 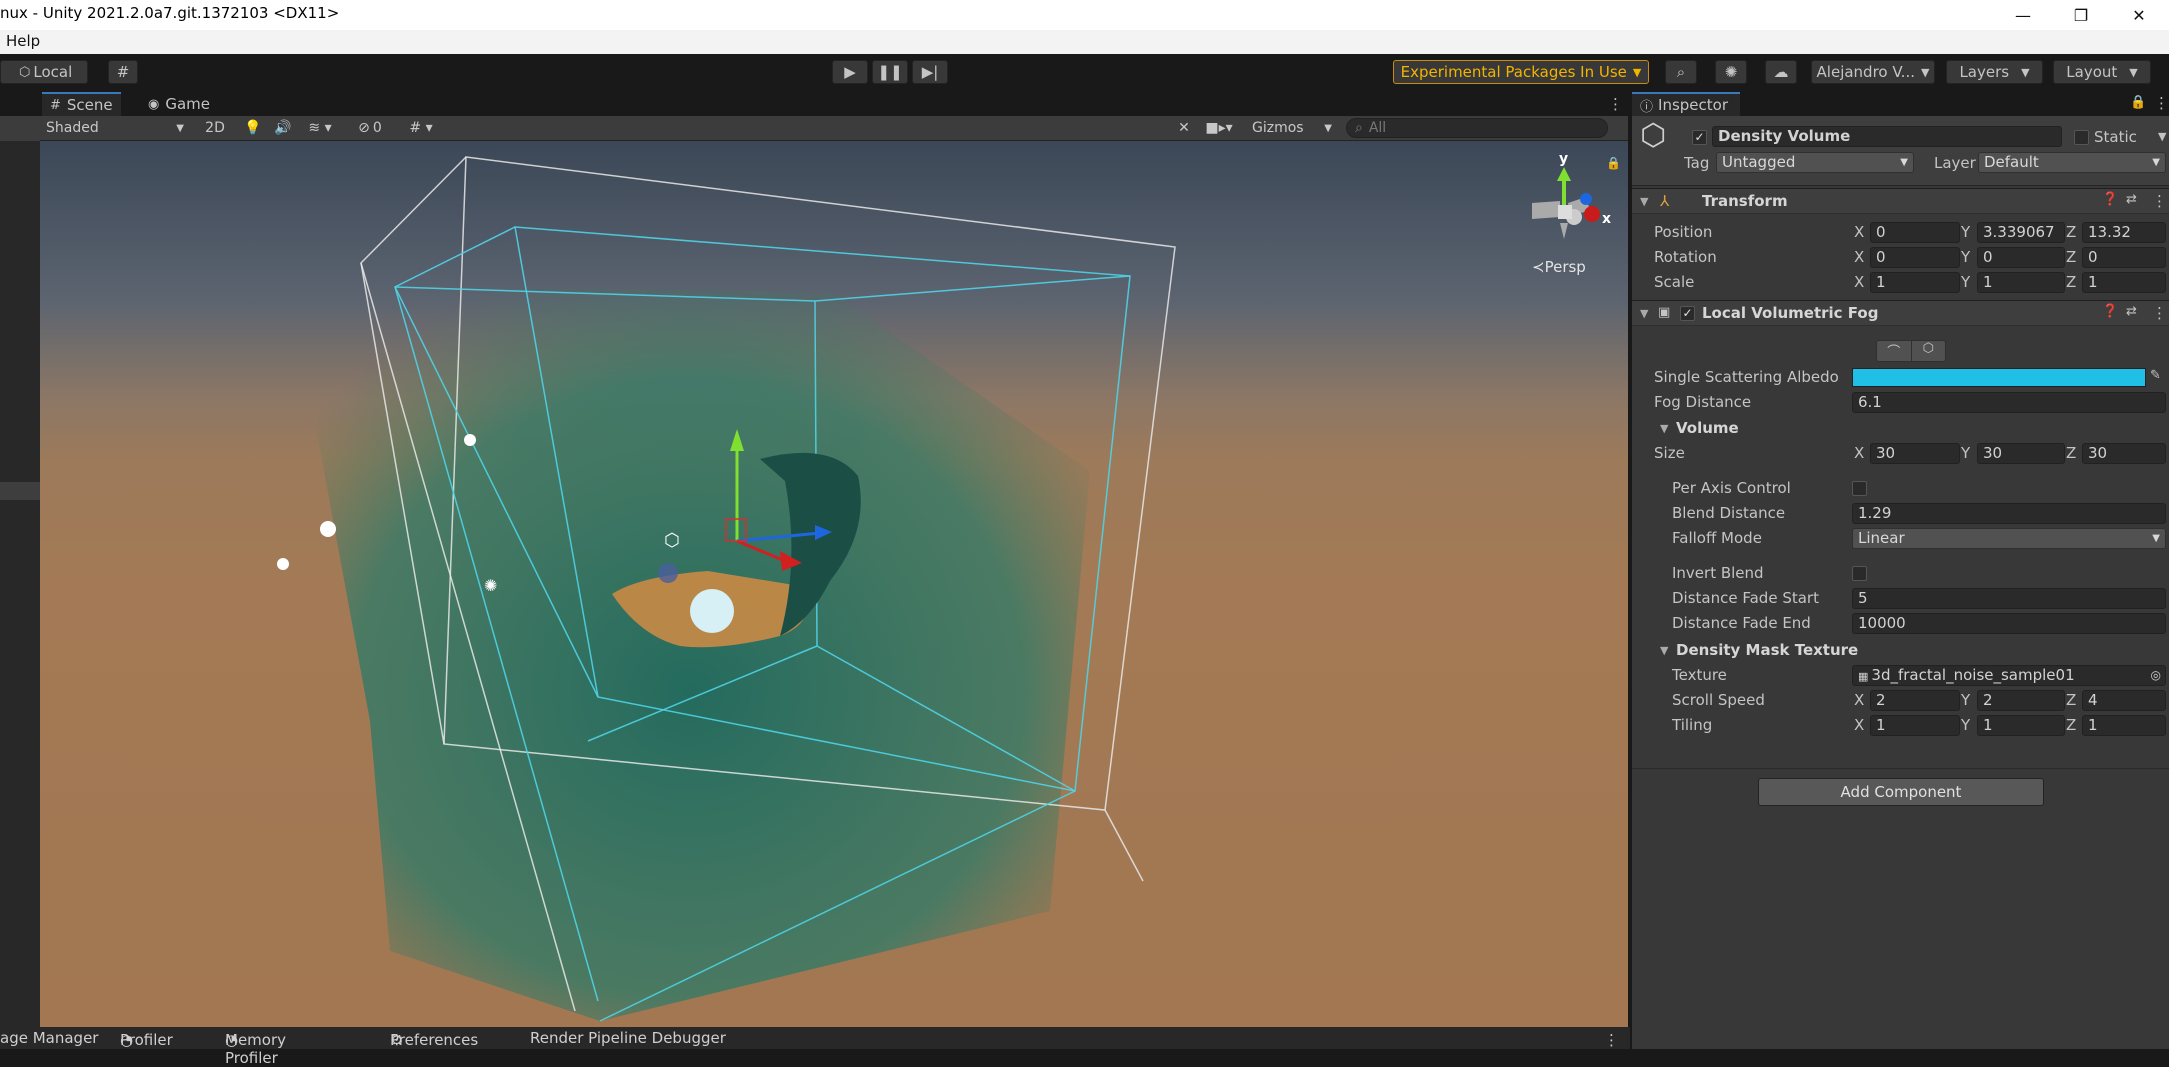 I want to click on scene-lock-icon: 🔒, so click(x=1613, y=163).